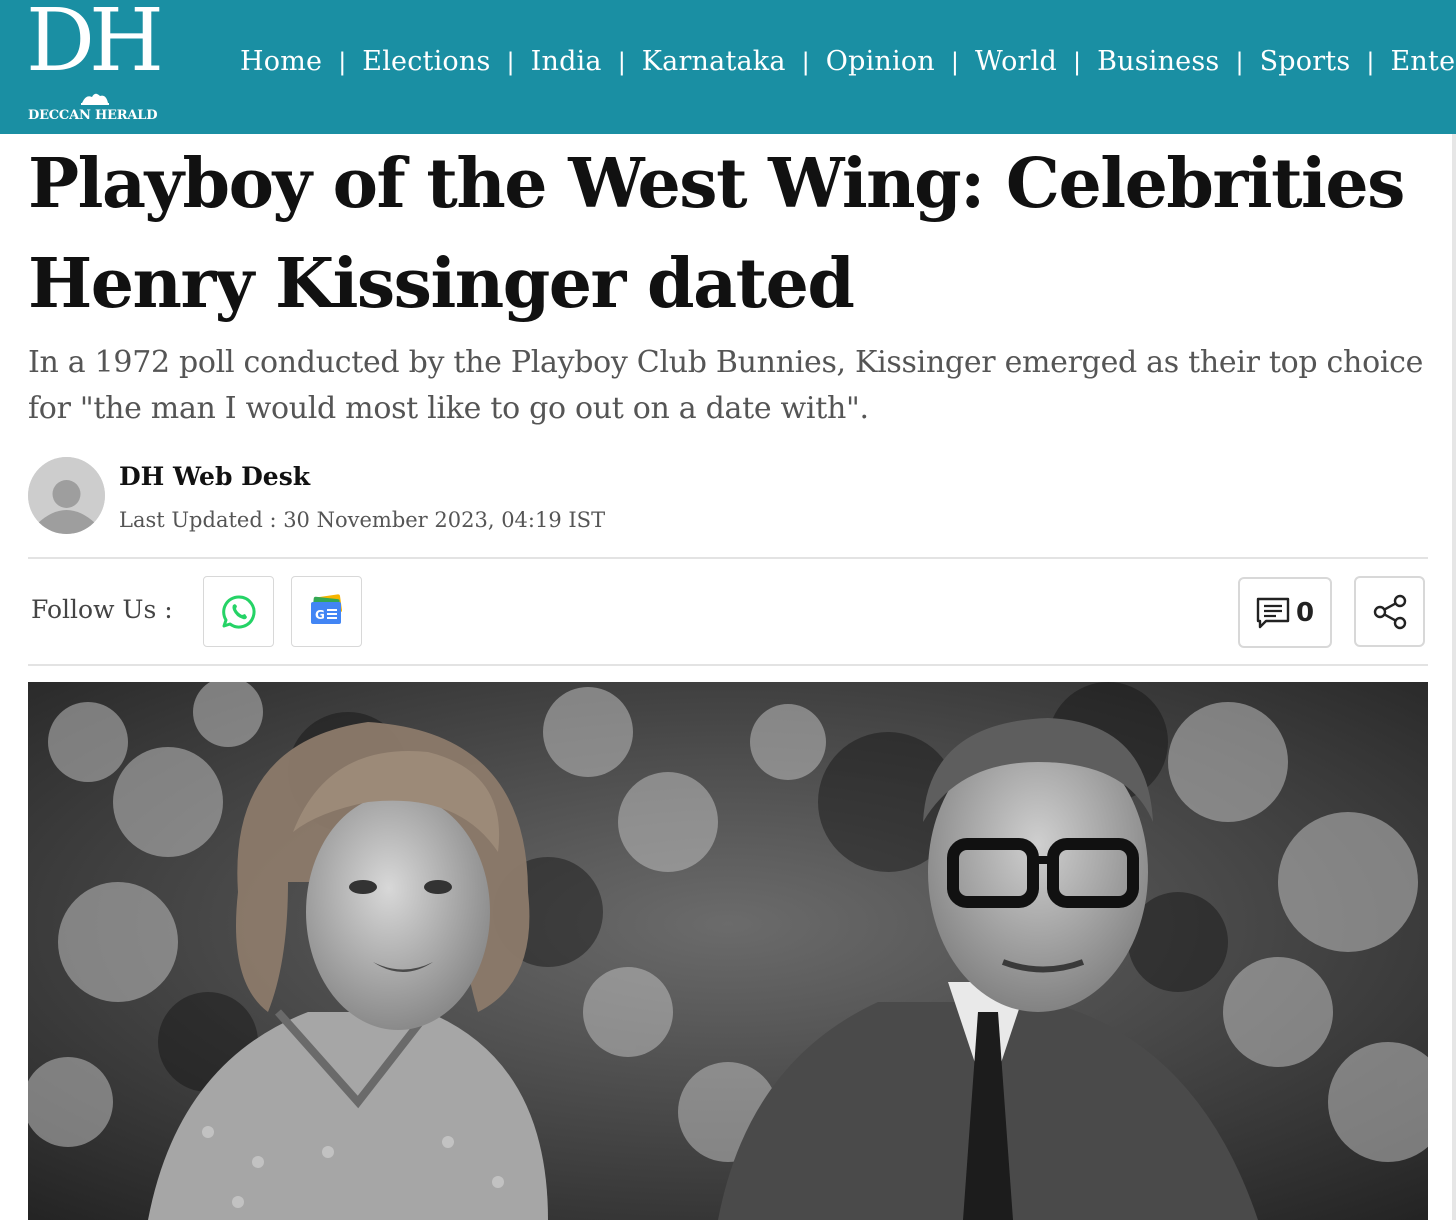 The height and width of the screenshot is (1220, 1456). I want to click on user-placeholder-icon, so click(66, 495).